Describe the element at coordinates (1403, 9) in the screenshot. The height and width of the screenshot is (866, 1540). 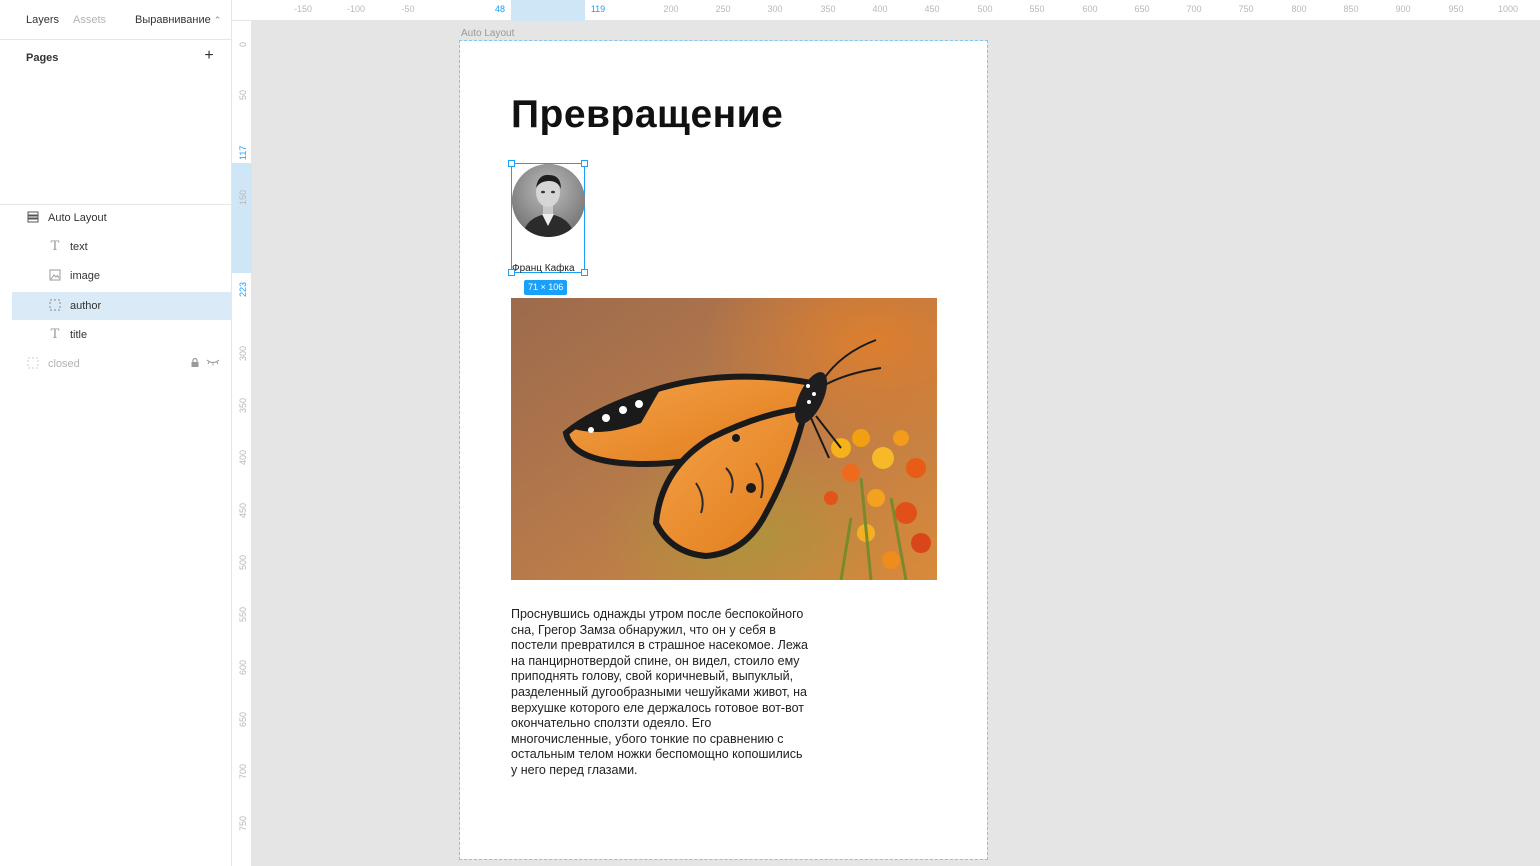
I see `ruler-tick: 900` at that location.